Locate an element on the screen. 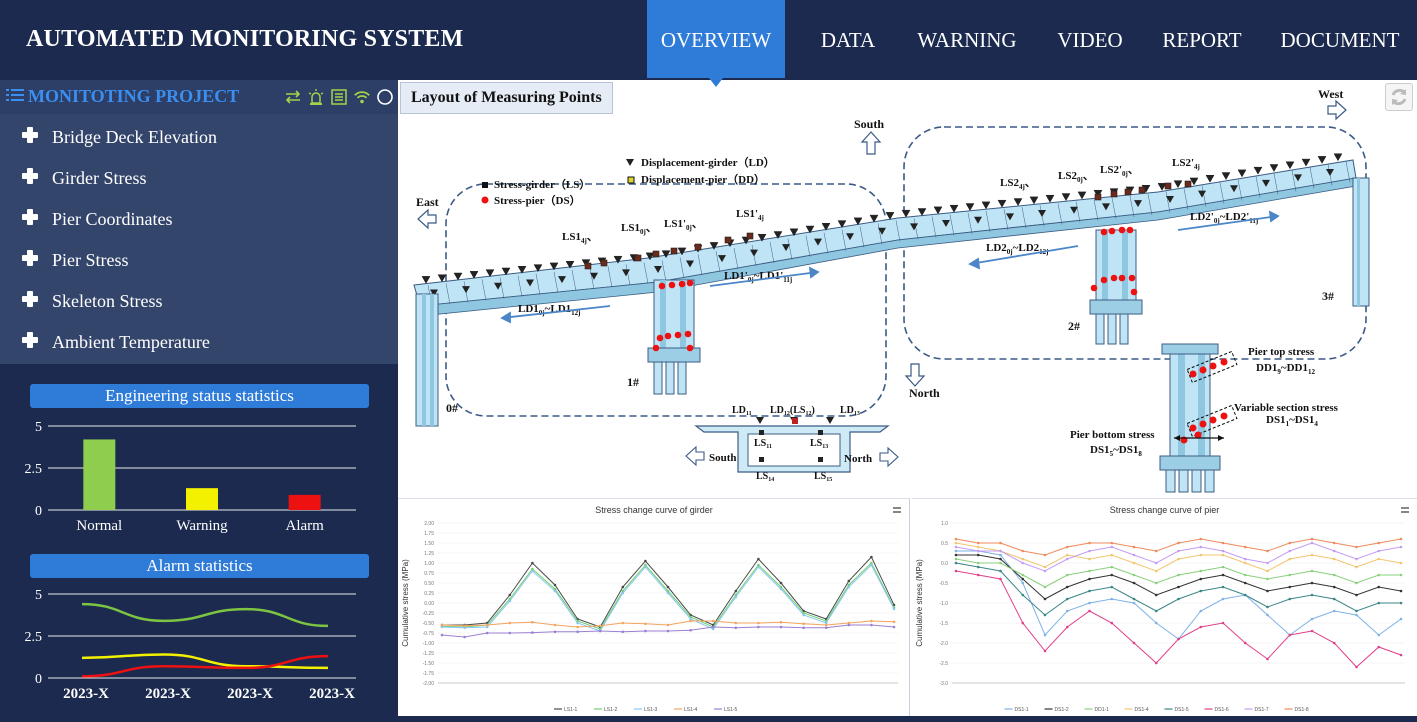  y-tick-label: 1.50 is located at coordinates (429, 544).